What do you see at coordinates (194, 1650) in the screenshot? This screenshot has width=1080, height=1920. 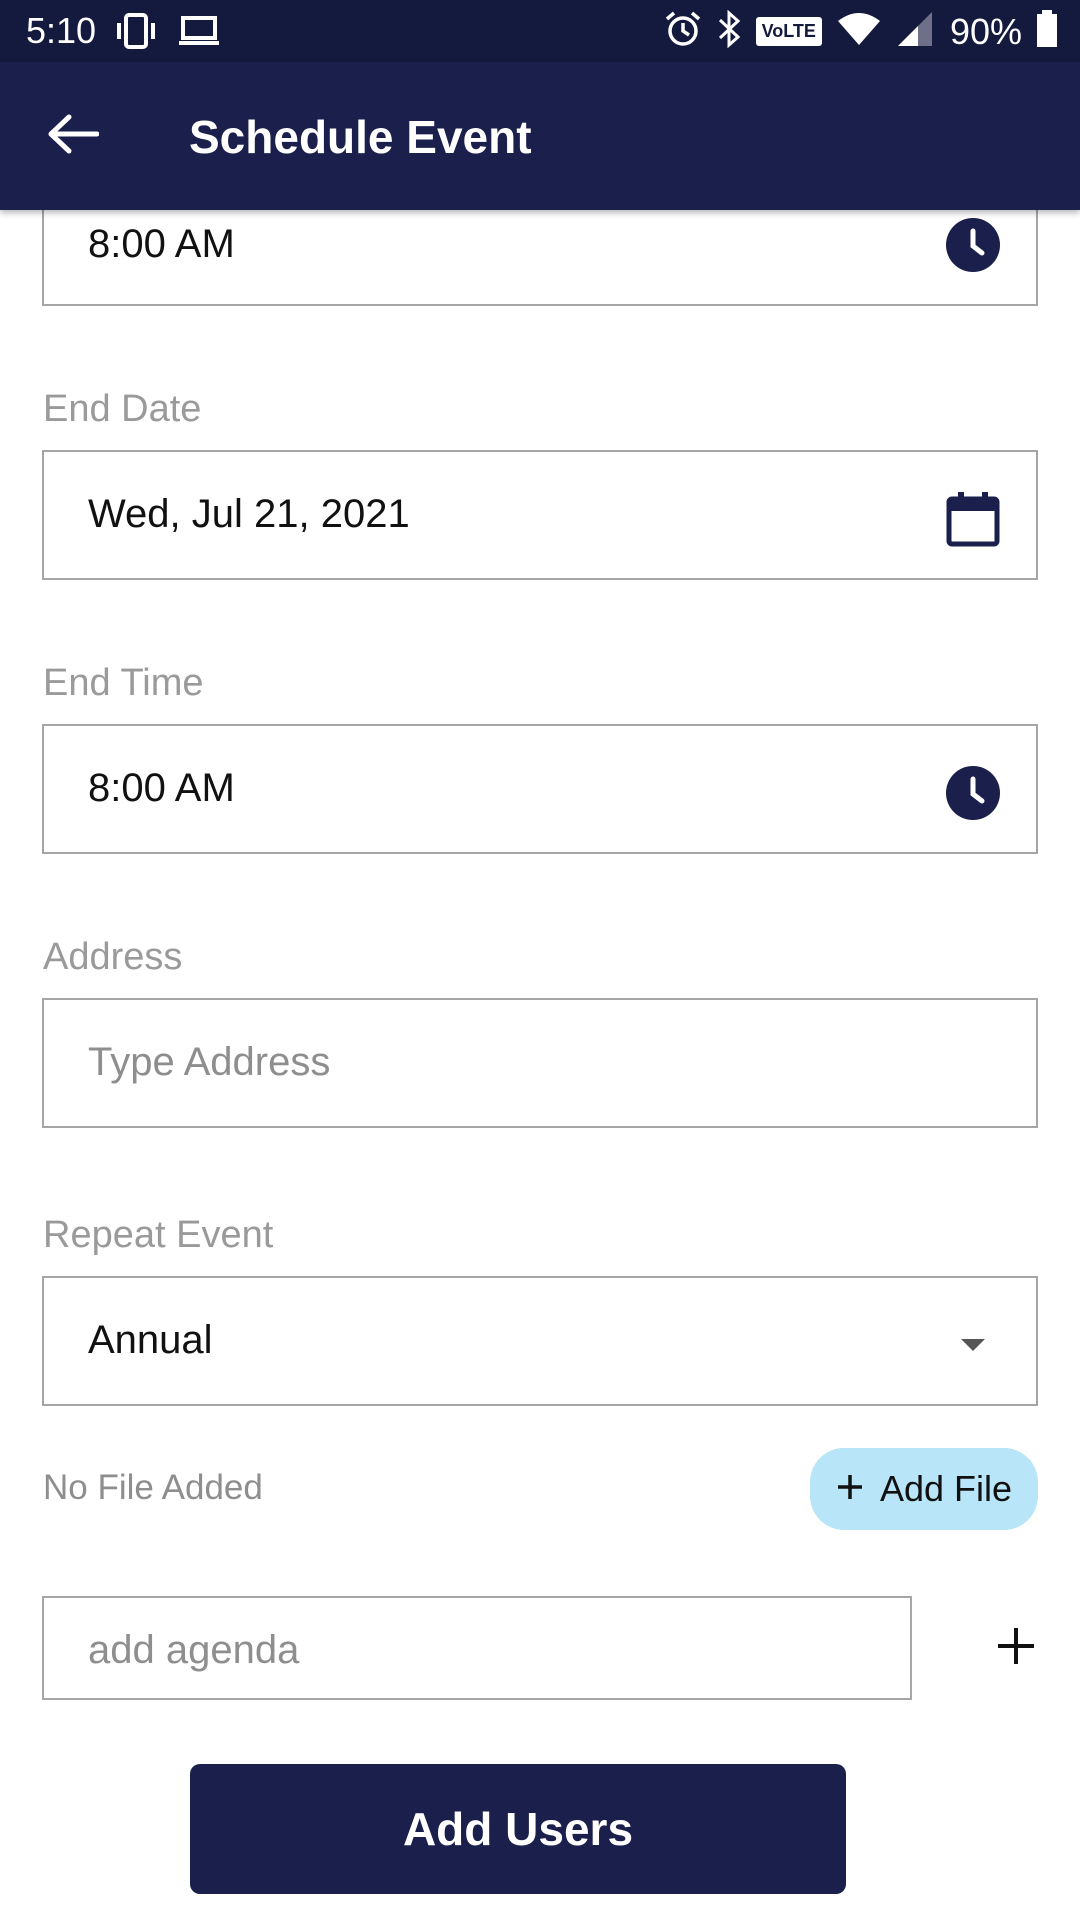 I see `agenda-placeholder: add agenda` at bounding box center [194, 1650].